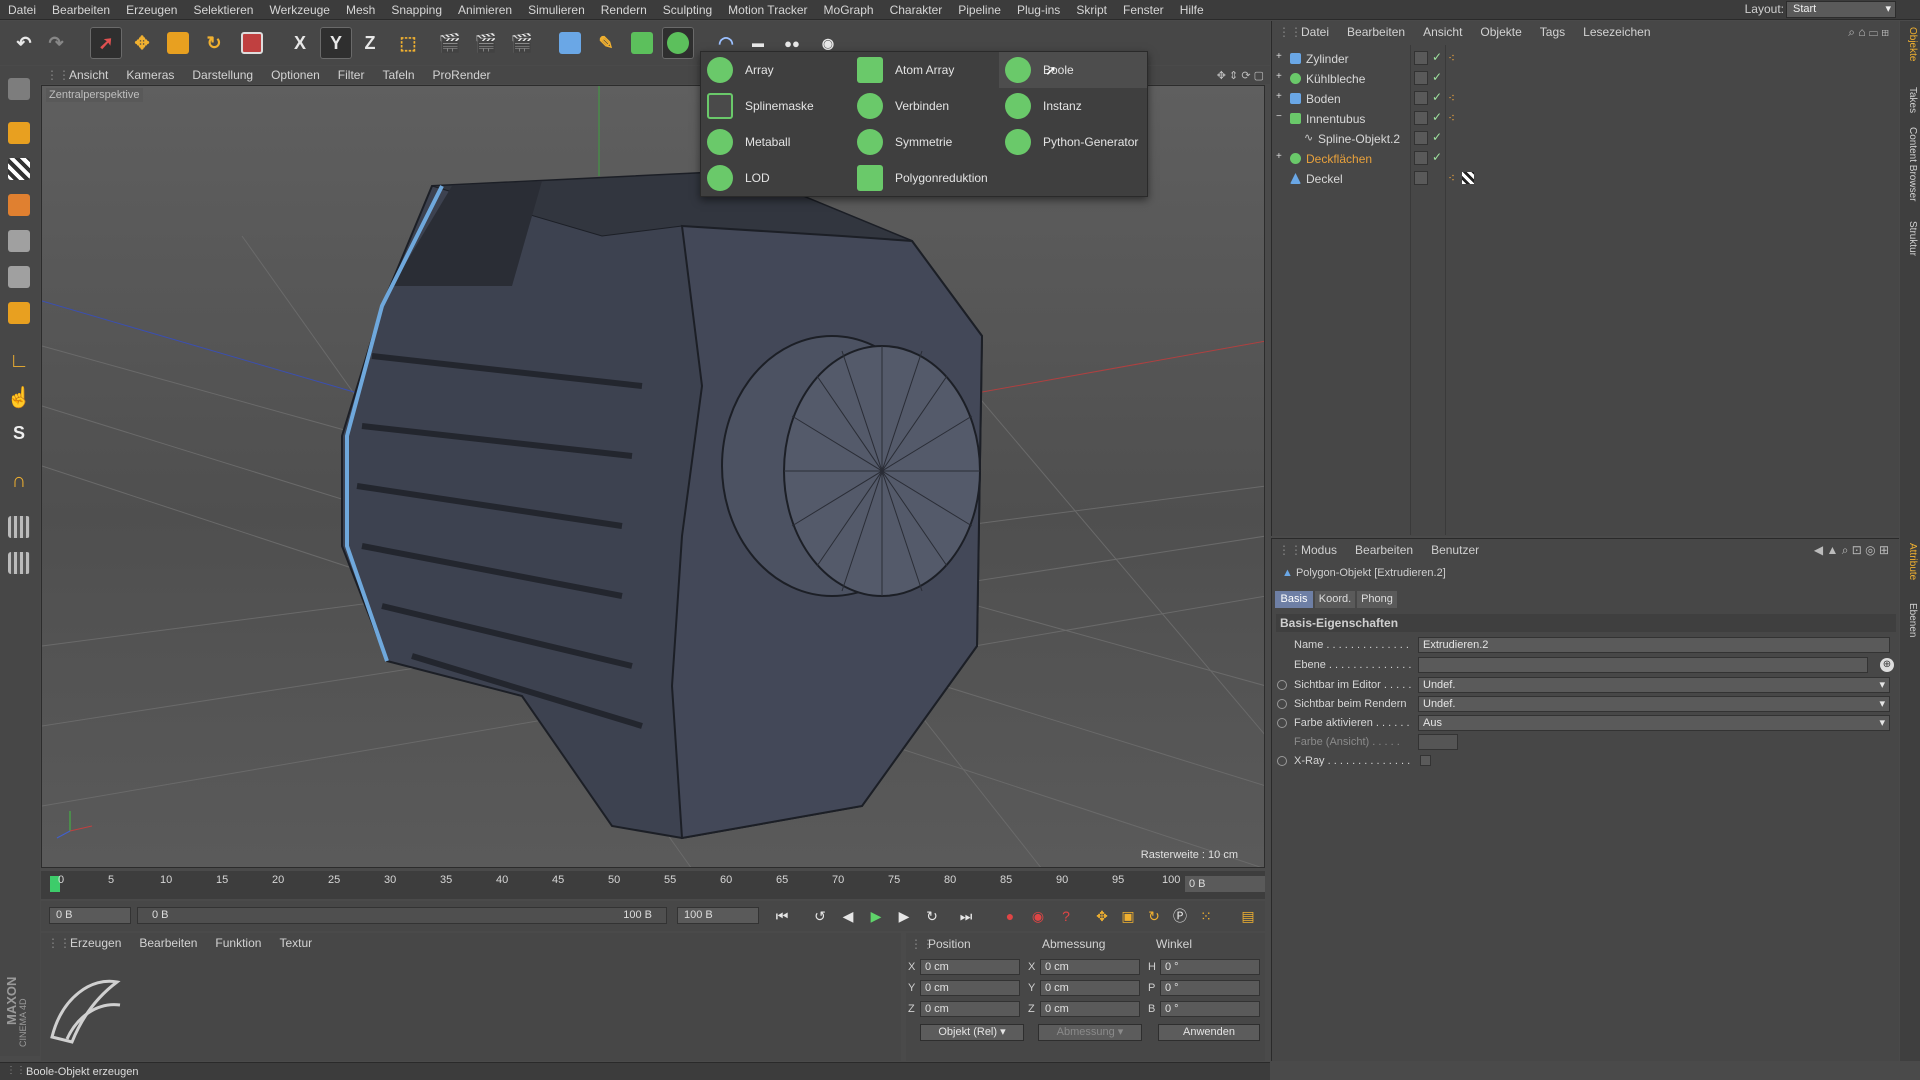 The width and height of the screenshot is (1920, 1080). Describe the element at coordinates (916, 10) in the screenshot. I see `menu-charakter: Charakter` at that location.